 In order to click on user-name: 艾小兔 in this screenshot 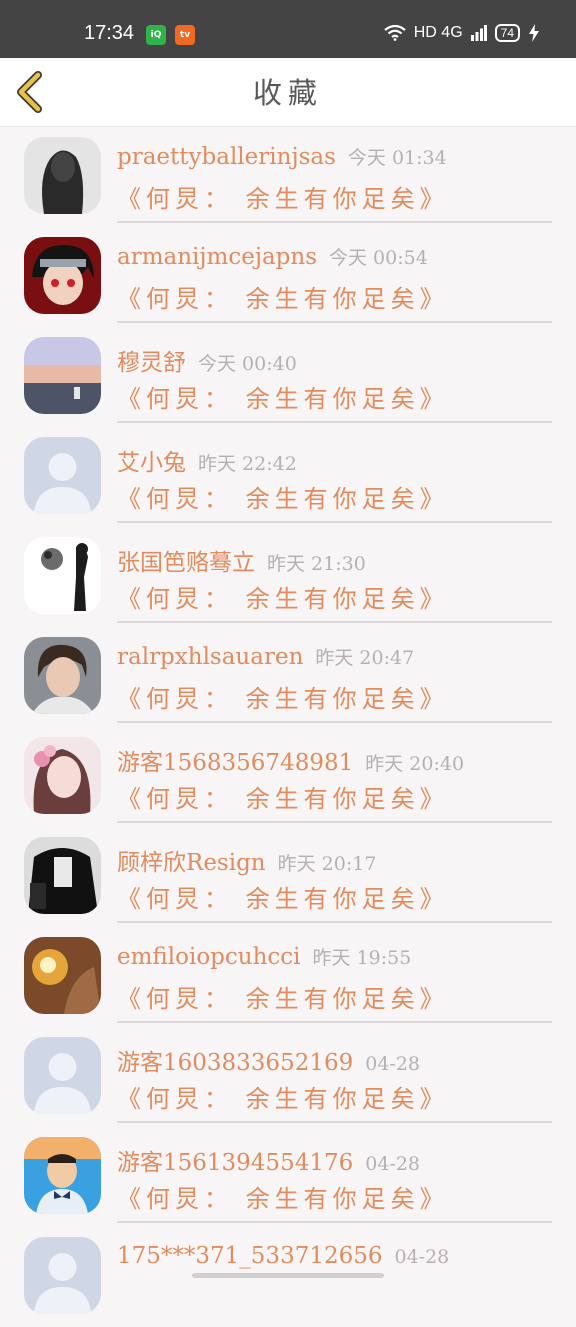, I will do `click(151, 463)`.